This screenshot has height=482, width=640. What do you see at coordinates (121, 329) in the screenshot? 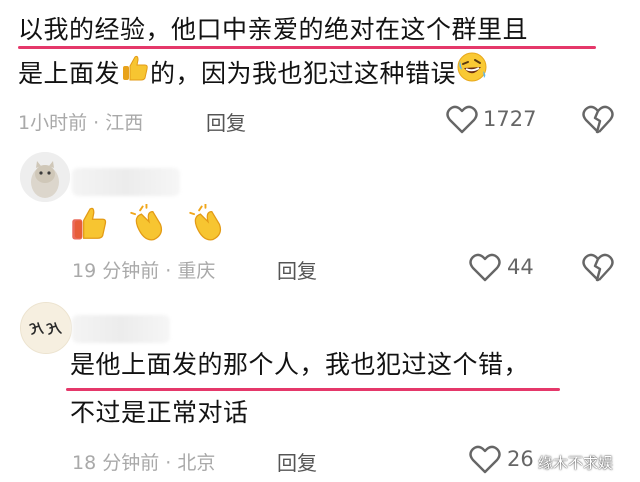
I see `comment3-username-blurred` at bounding box center [121, 329].